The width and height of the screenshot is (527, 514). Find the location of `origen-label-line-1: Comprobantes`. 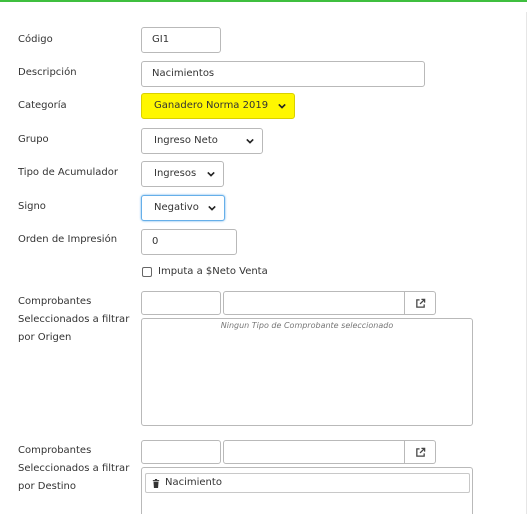

origen-label-line-1: Comprobantes is located at coordinates (55, 301).